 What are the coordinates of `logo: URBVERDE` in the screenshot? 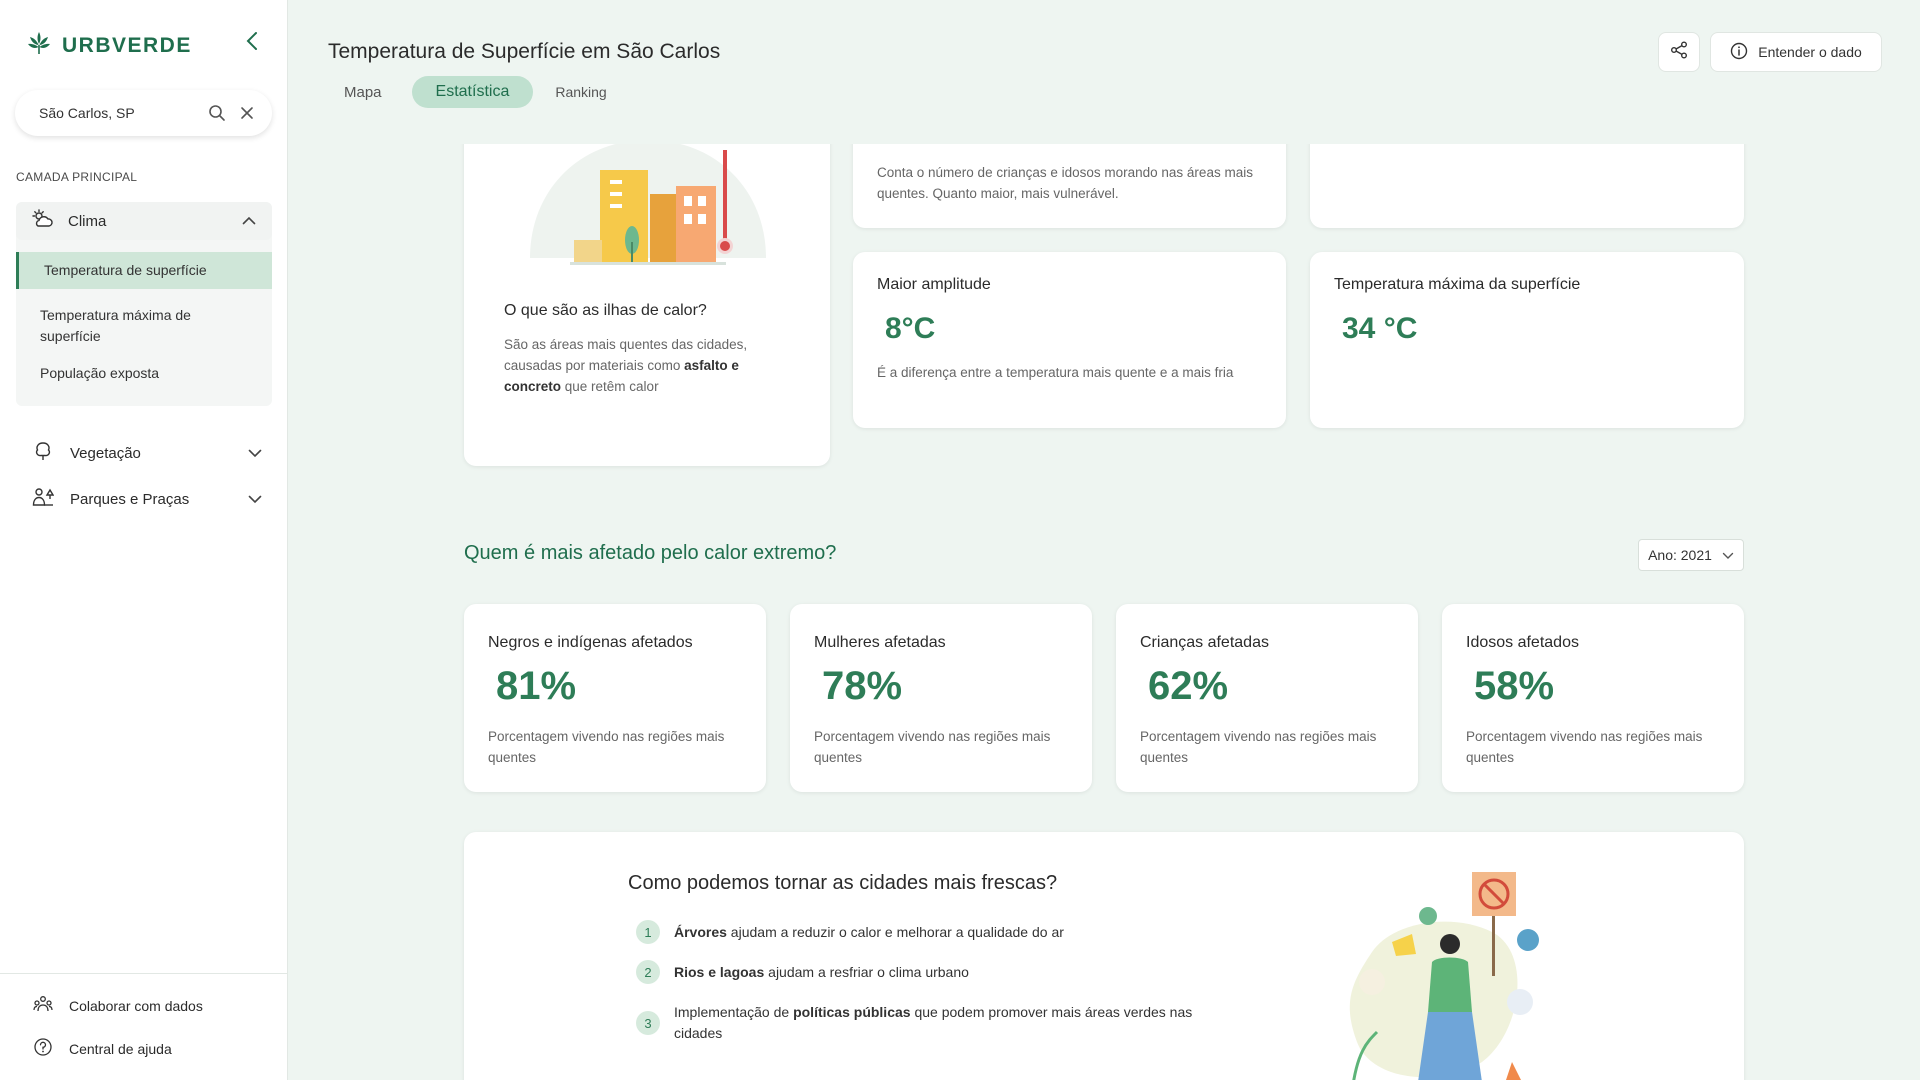 It's located at (109, 45).